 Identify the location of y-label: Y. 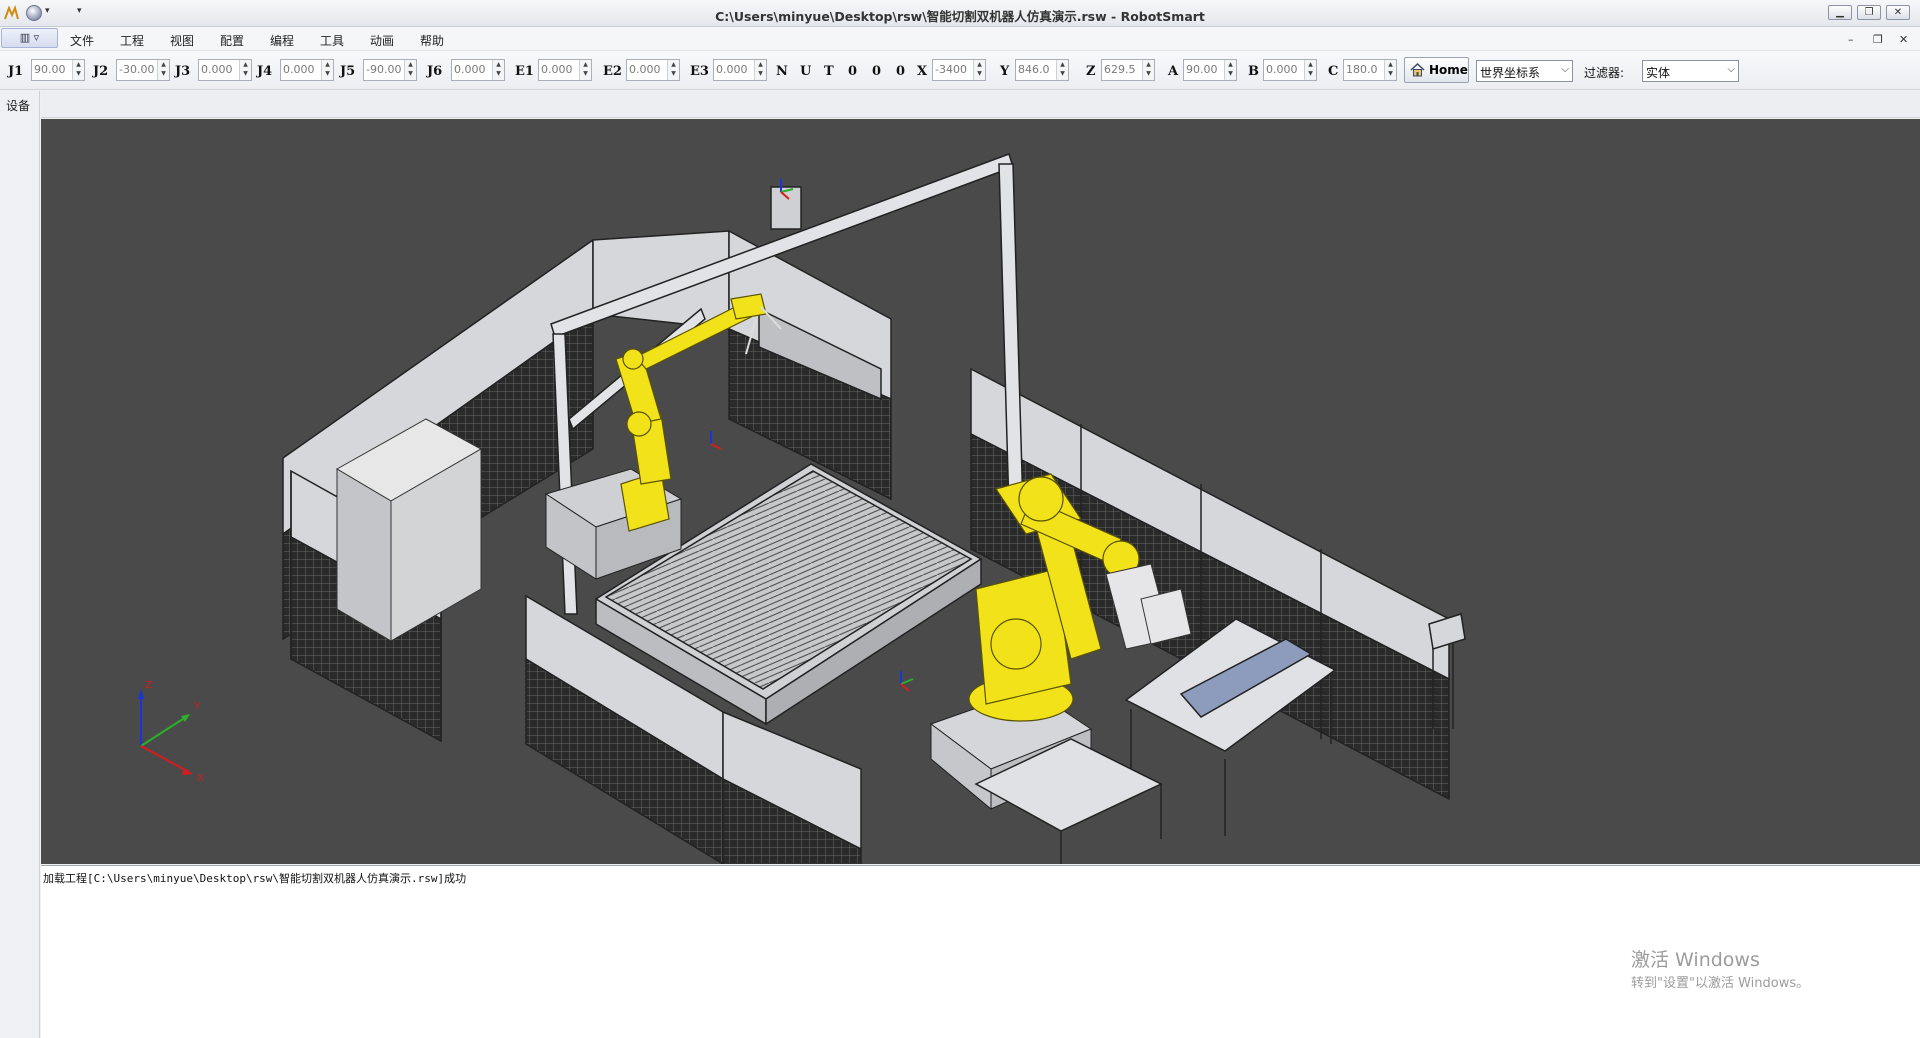
(1005, 71).